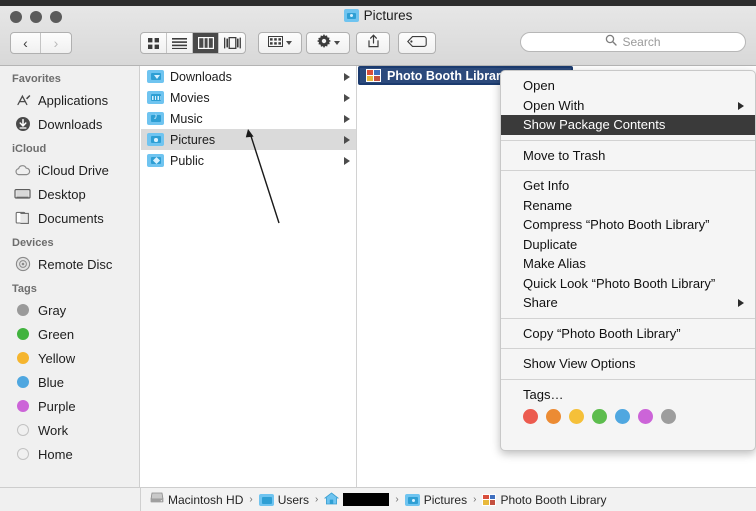 The image size is (756, 511). What do you see at coordinates (628, 245) in the screenshot?
I see `menu-item-duplicate: Duplicate` at bounding box center [628, 245].